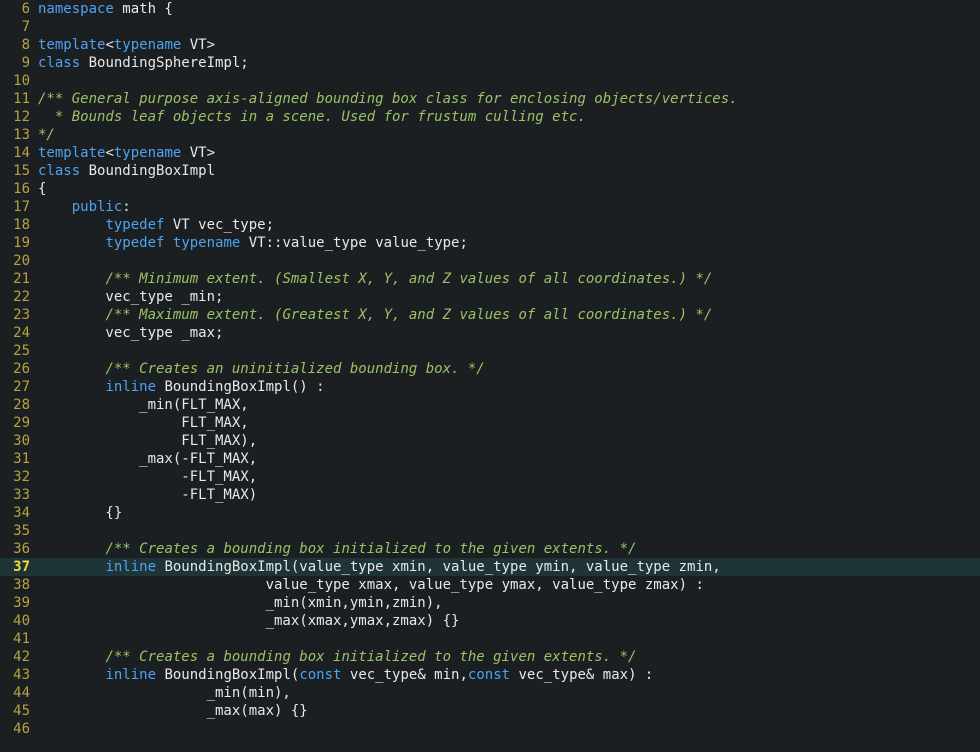 Image resolution: width=980 pixels, height=752 pixels. Describe the element at coordinates (148, 495) in the screenshot. I see `code-token: -FLT_MAX)` at that location.